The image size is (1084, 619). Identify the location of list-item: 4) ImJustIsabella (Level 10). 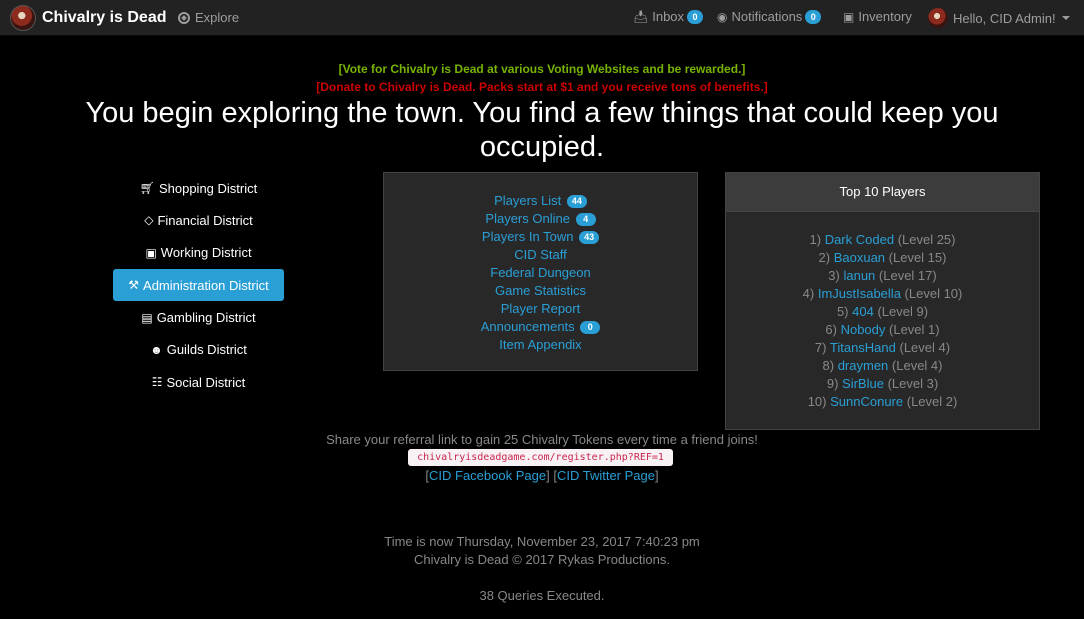
(882, 294).